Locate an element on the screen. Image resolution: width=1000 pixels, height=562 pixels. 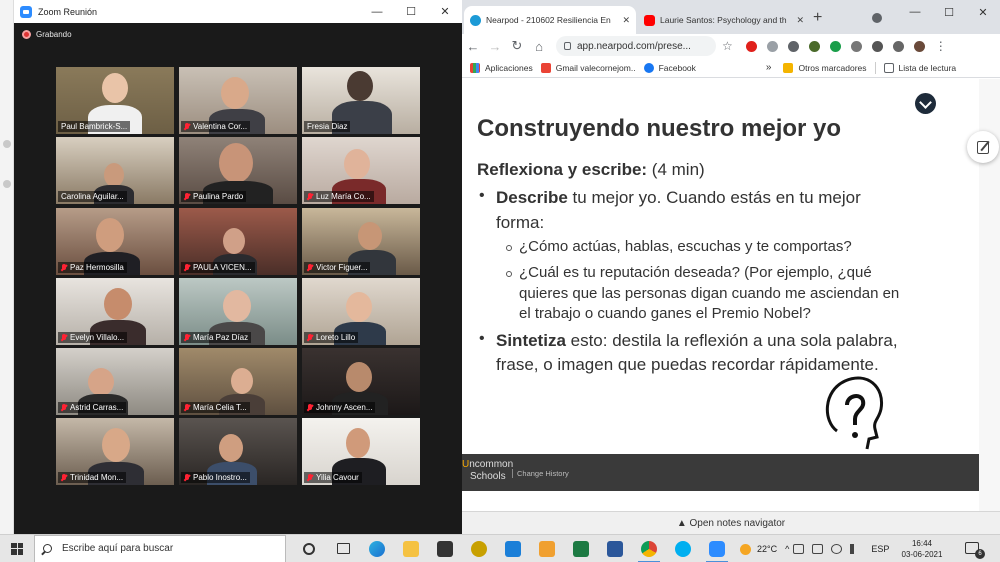
system-clock: 16:44 03-06-2021 is located at coordinates (922, 549).